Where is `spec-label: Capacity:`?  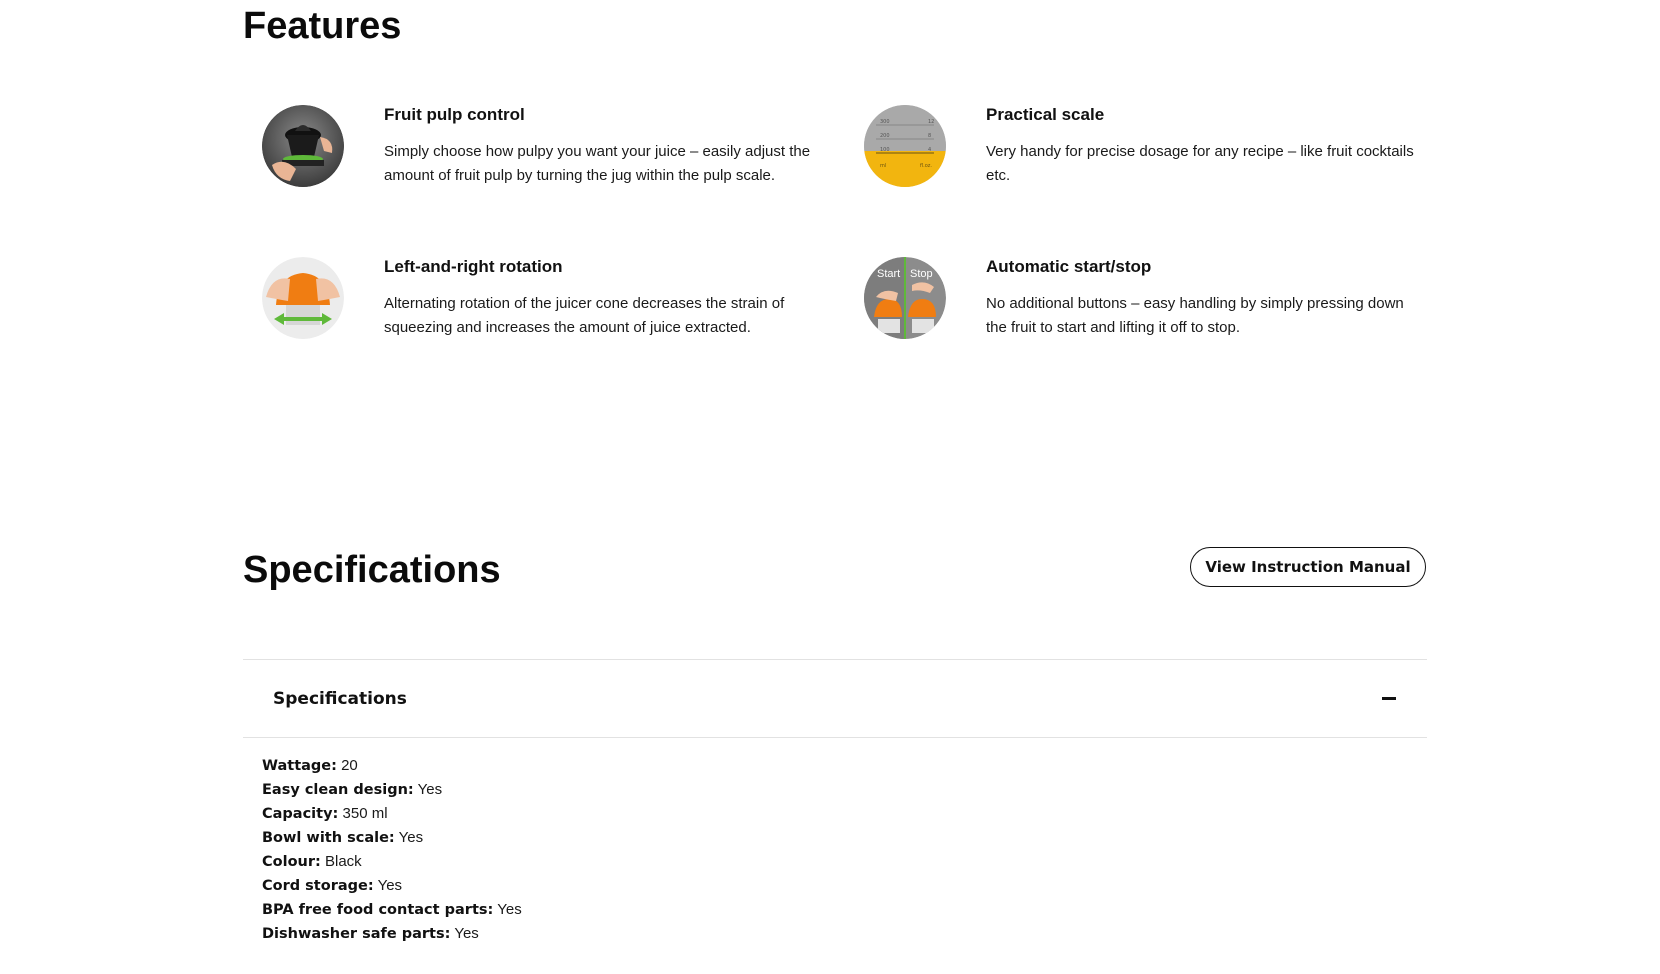
spec-label: Capacity: is located at coordinates (300, 814).